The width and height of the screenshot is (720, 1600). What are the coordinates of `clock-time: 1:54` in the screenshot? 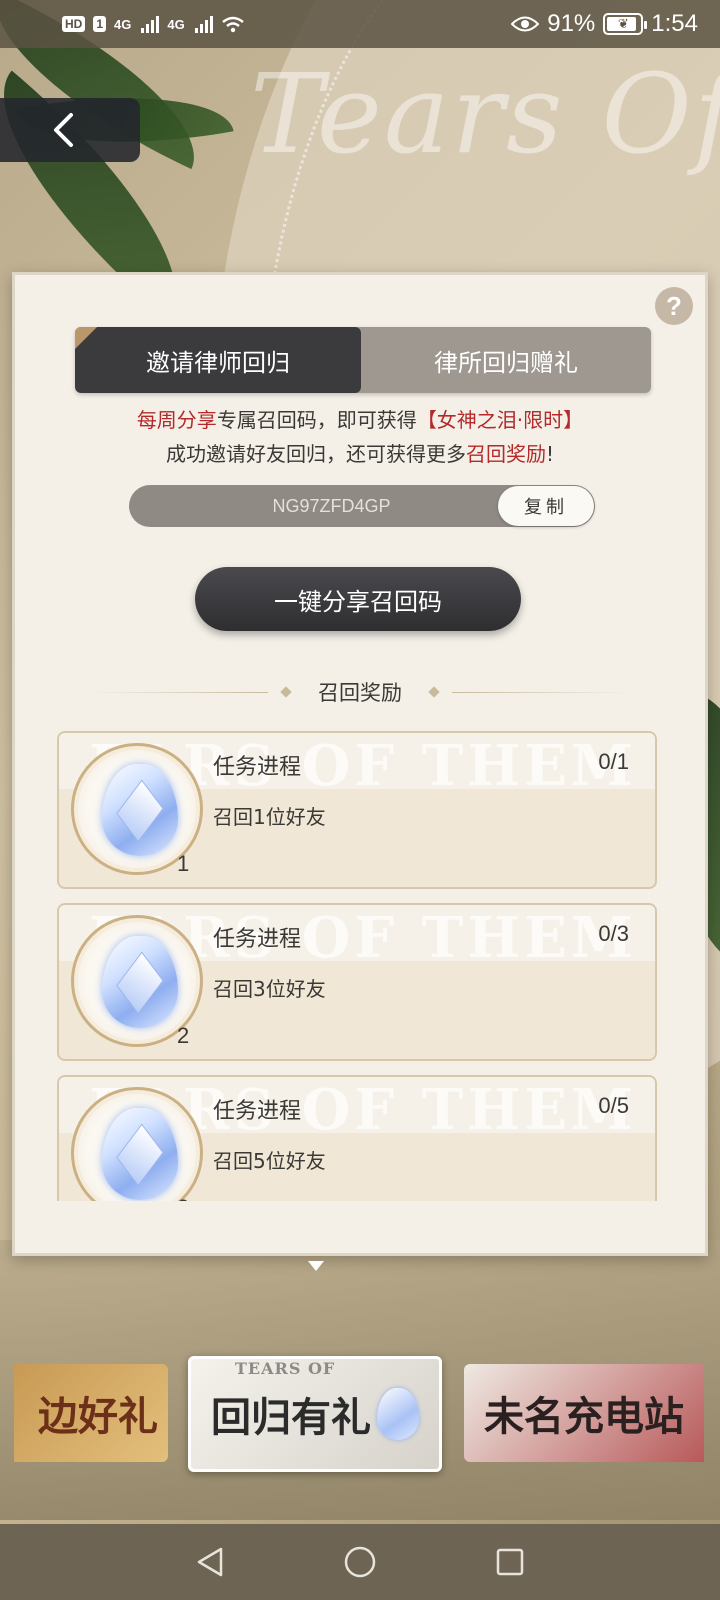 It's located at (674, 23).